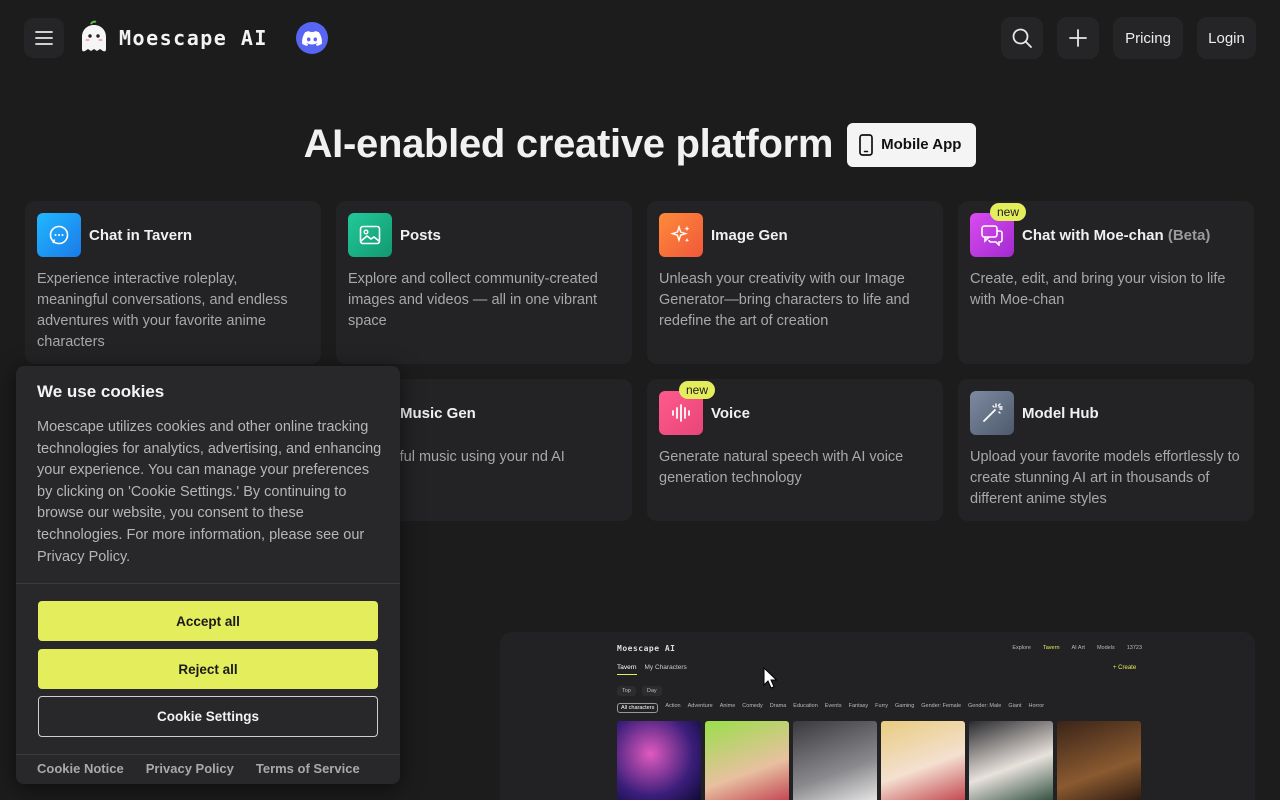  I want to click on image-icon, so click(370, 235).